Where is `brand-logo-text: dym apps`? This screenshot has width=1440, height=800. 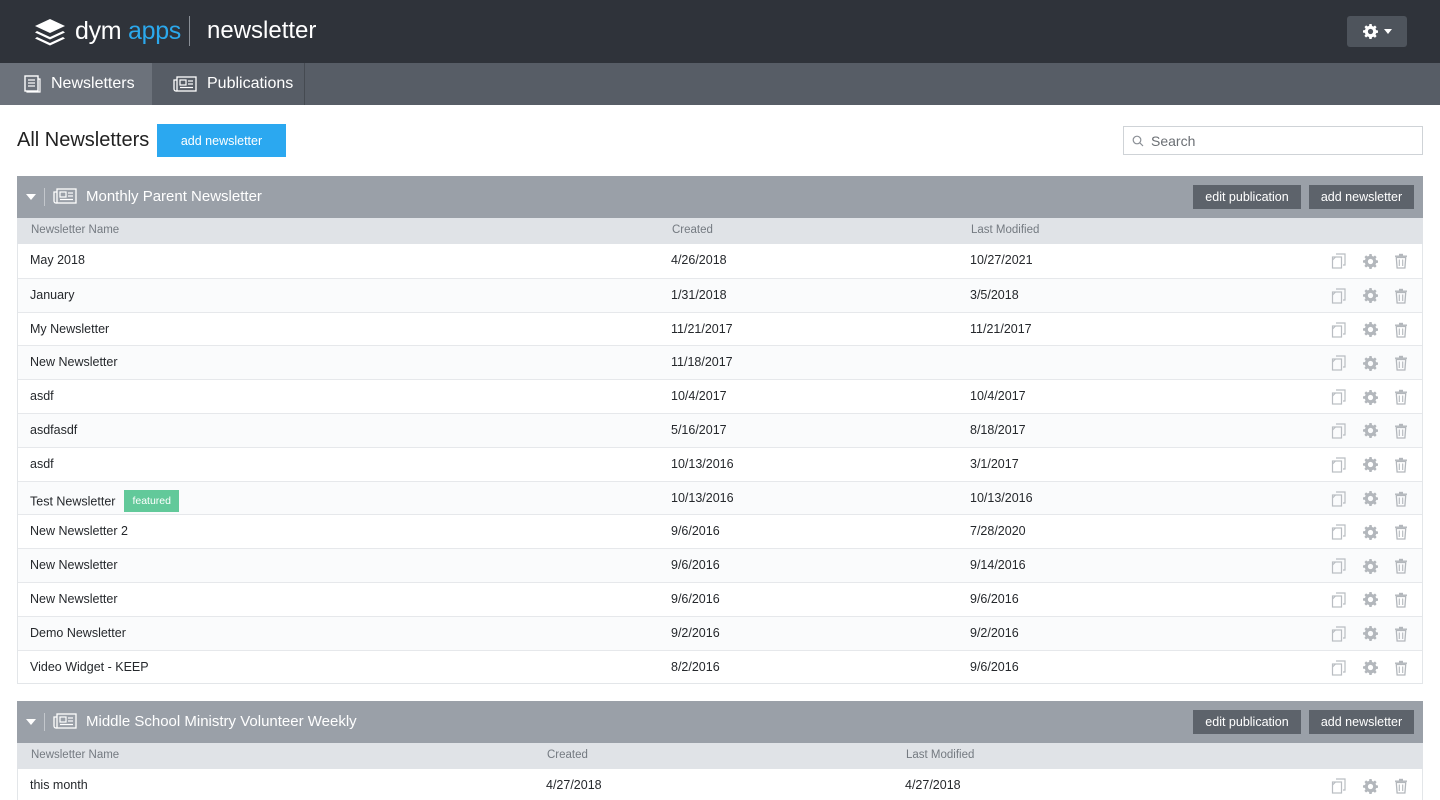
brand-logo-text: dym apps is located at coordinates (128, 31).